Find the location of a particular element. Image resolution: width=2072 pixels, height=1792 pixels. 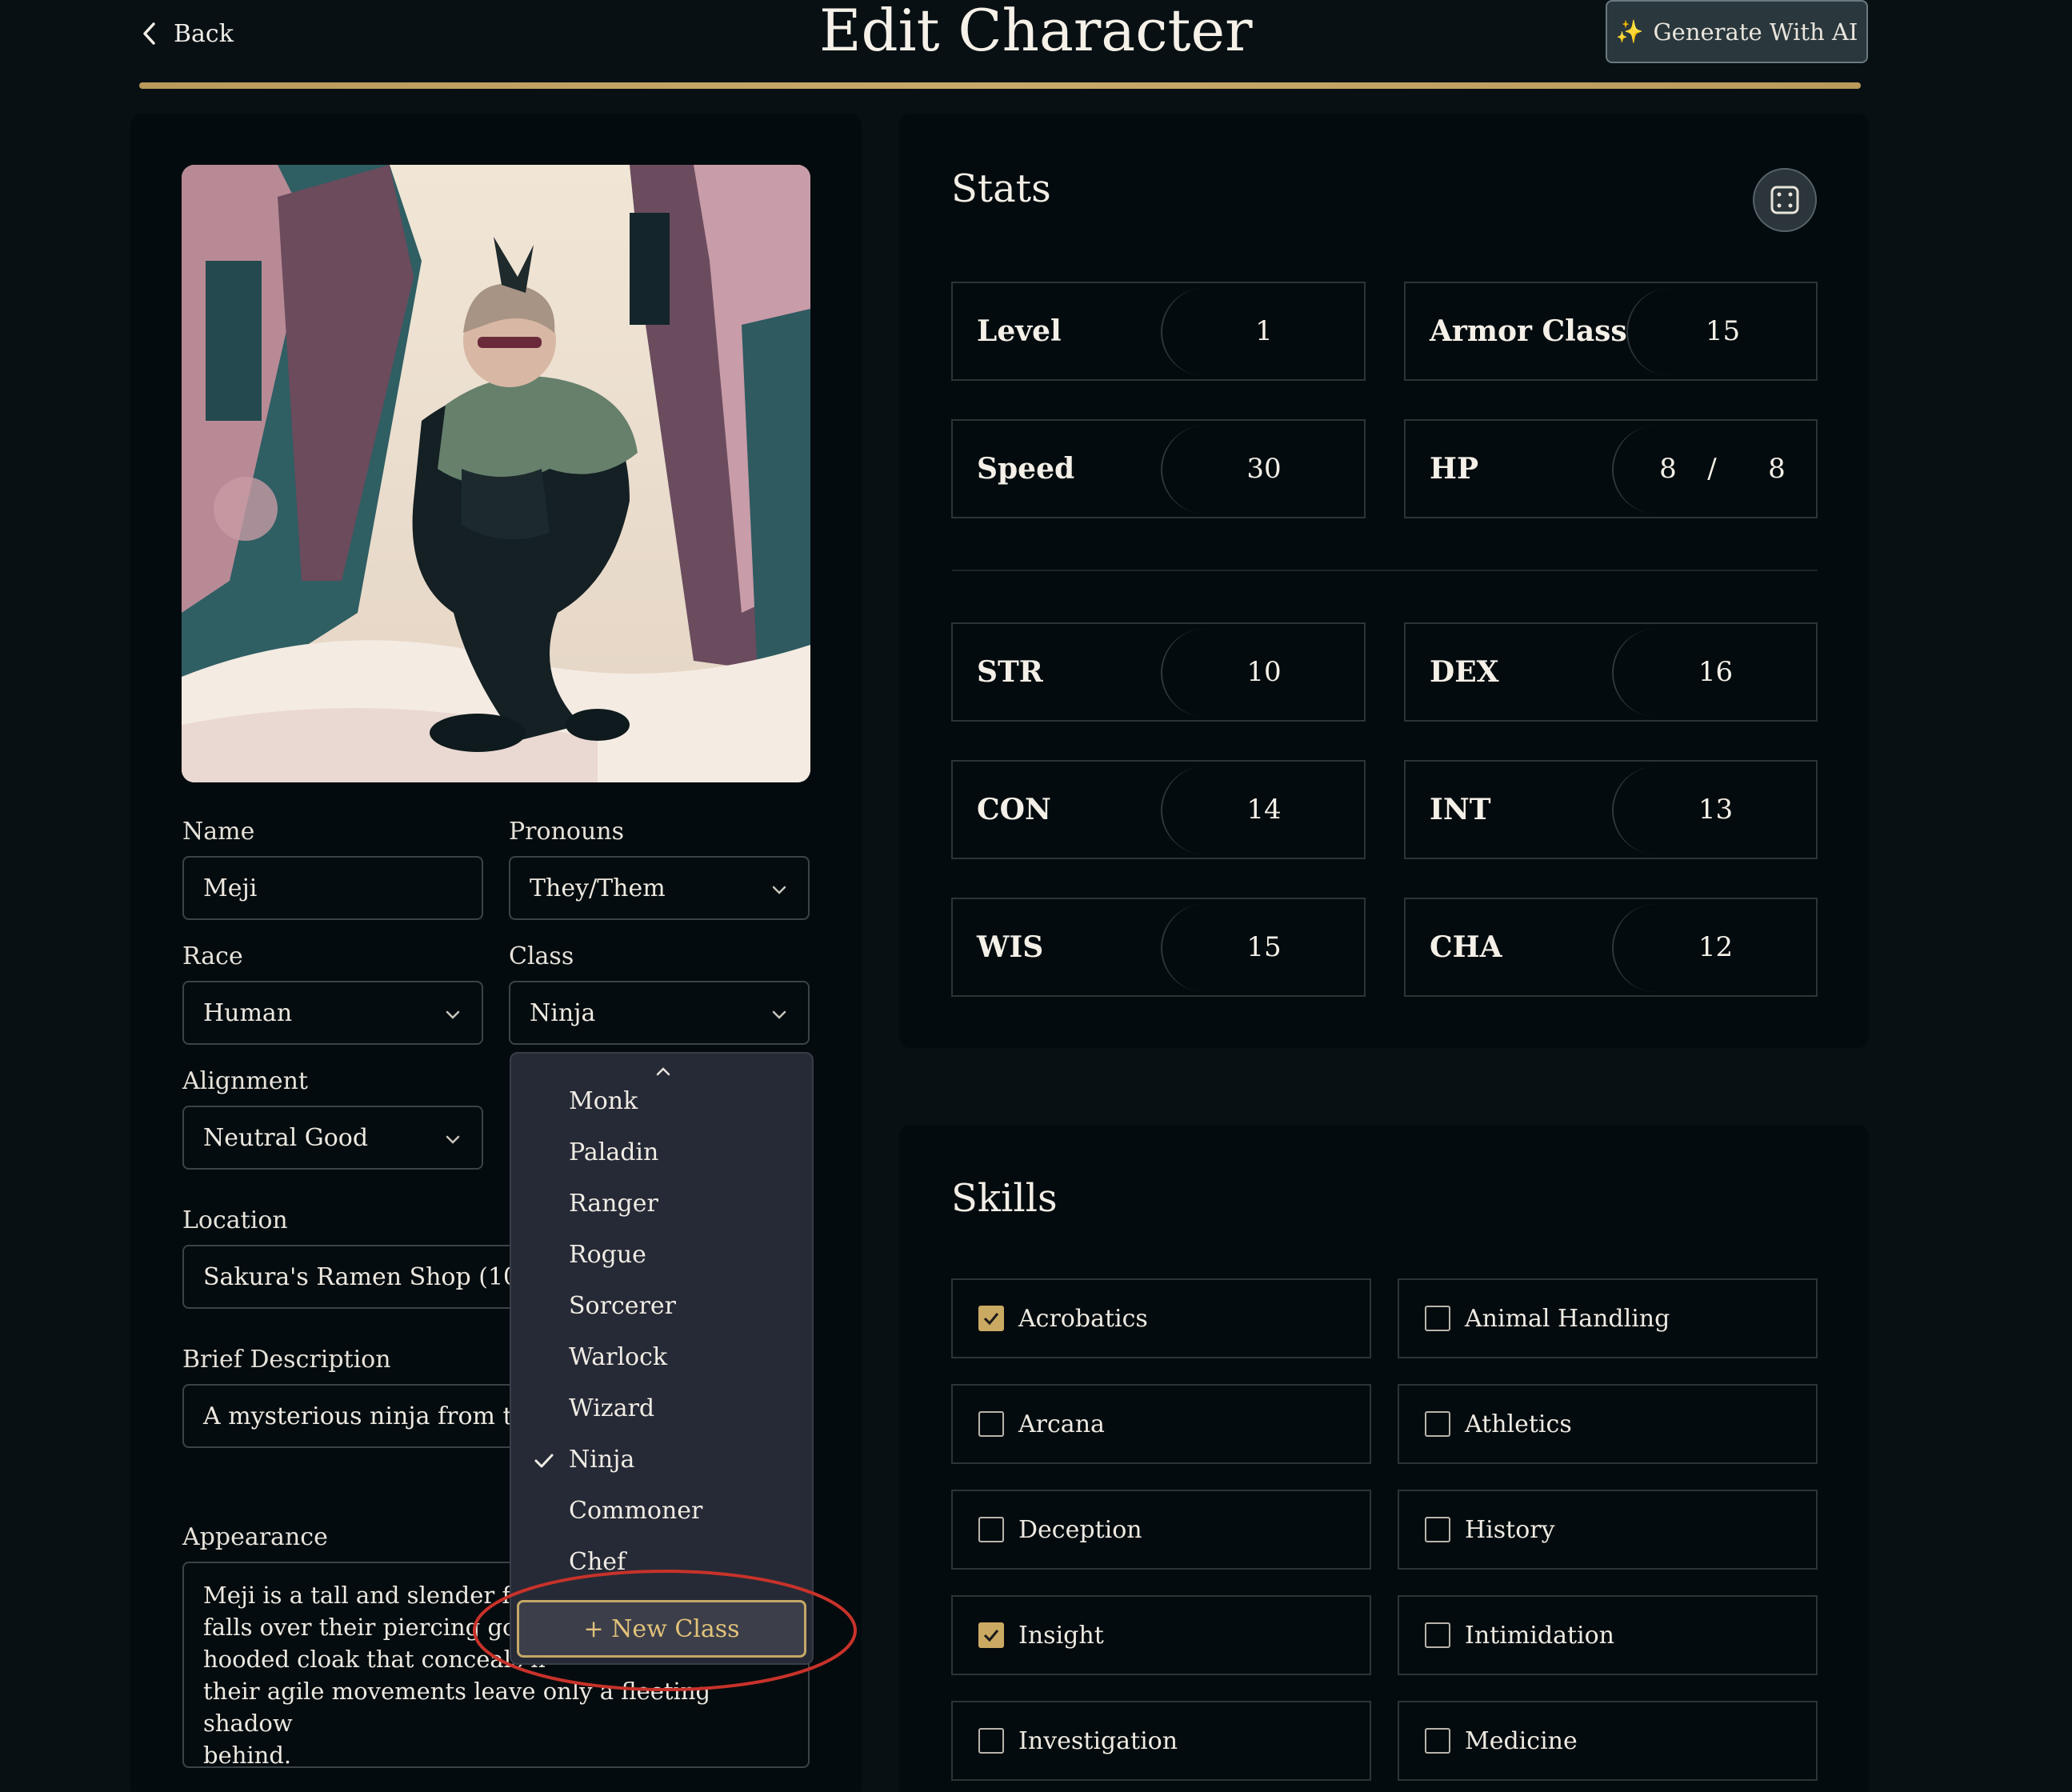

portrait-illustration is located at coordinates (496, 473).